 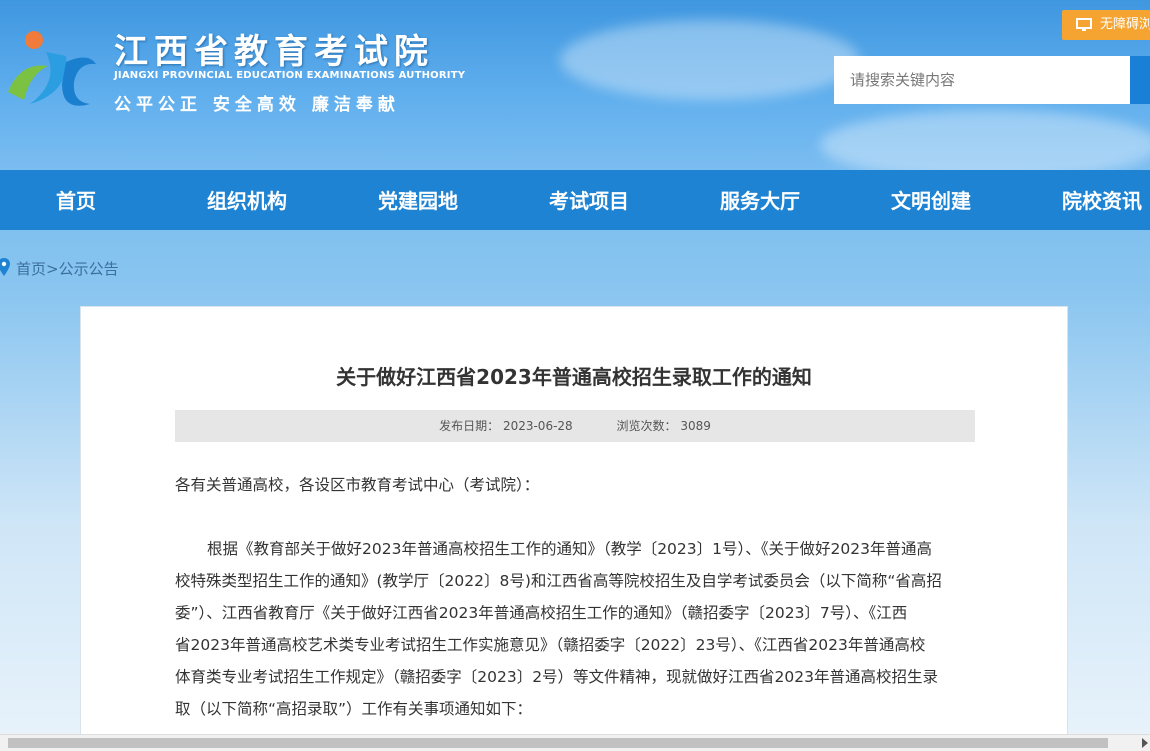 I want to click on article-title: 关于做好江西省2023年普通高校招生录取工作的通知, so click(x=574, y=377).